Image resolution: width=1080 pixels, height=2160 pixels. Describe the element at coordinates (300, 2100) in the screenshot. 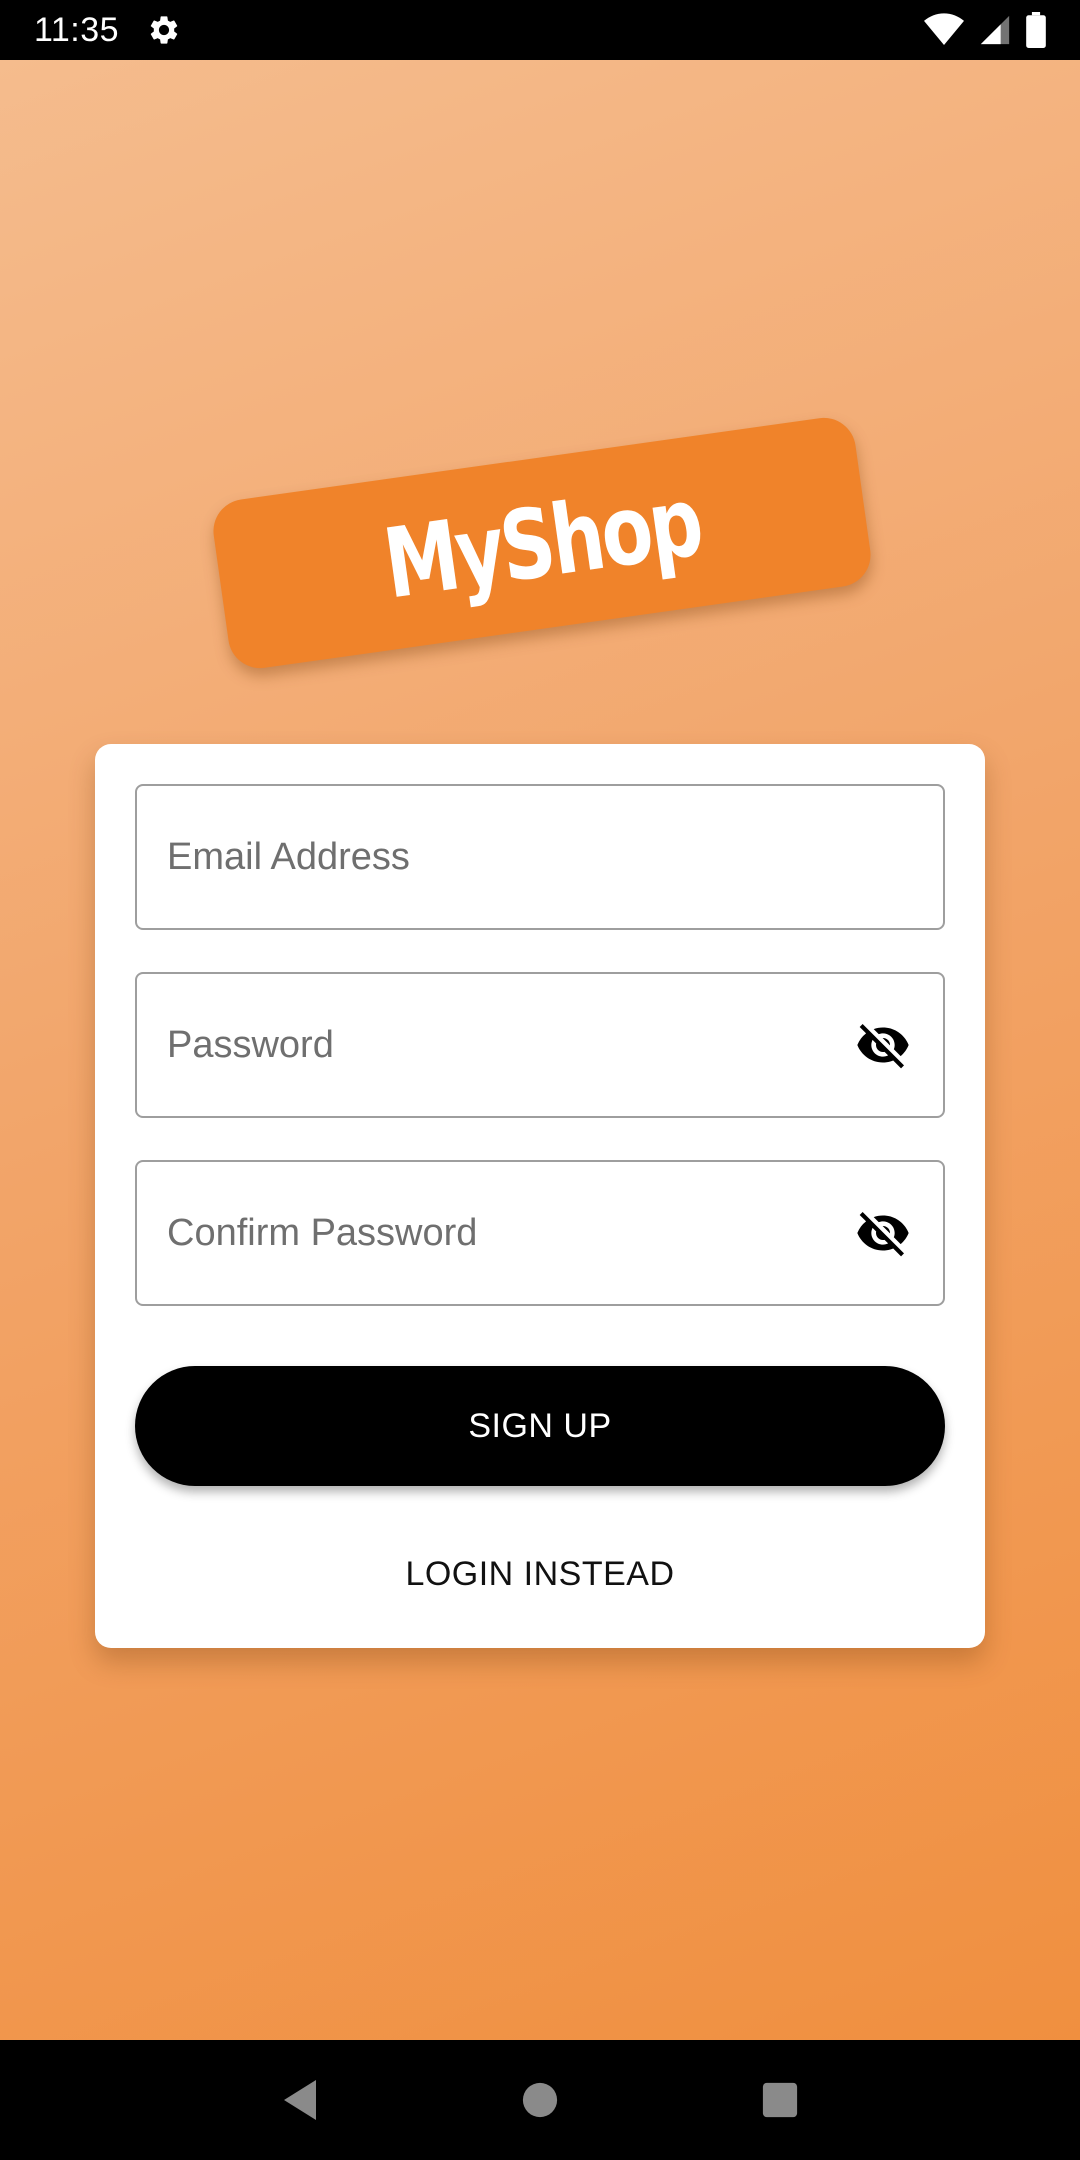

I see `back-icon` at that location.